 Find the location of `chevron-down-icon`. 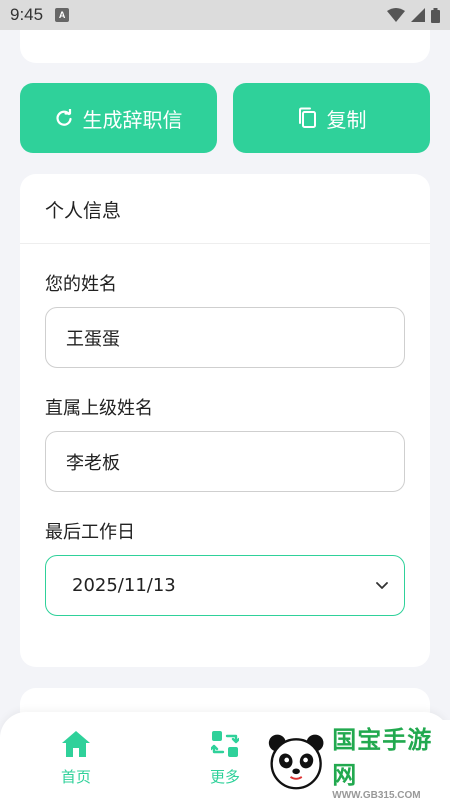

chevron-down-icon is located at coordinates (382, 585).